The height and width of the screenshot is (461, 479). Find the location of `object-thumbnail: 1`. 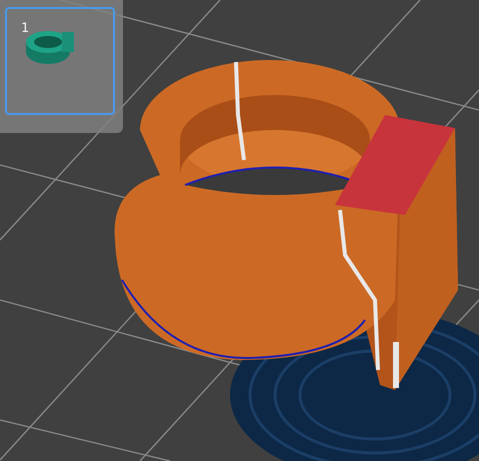

object-thumbnail: 1 is located at coordinates (60, 61).